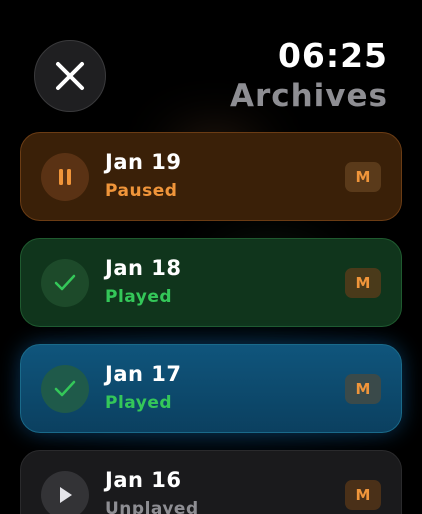 Image resolution: width=422 pixels, height=514 pixels. I want to click on close-icon, so click(70, 76).